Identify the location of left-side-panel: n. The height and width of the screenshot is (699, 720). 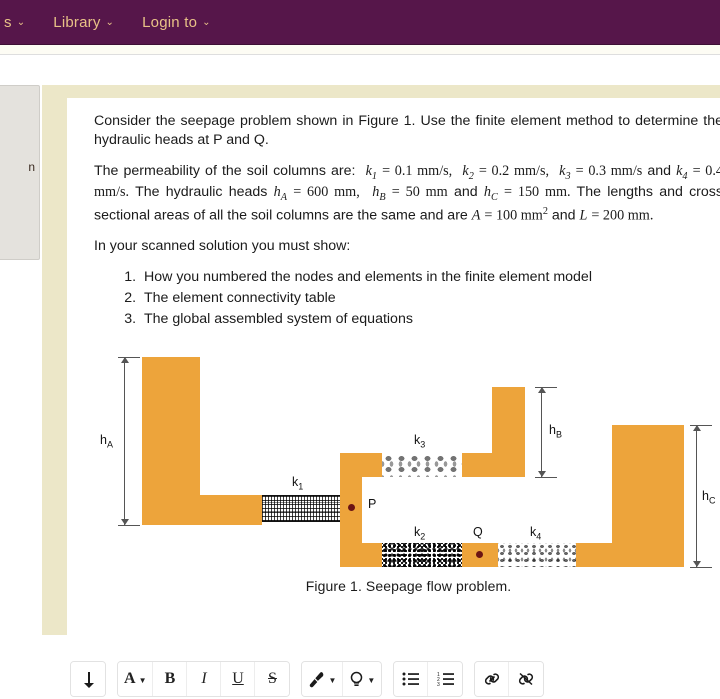
(20, 172).